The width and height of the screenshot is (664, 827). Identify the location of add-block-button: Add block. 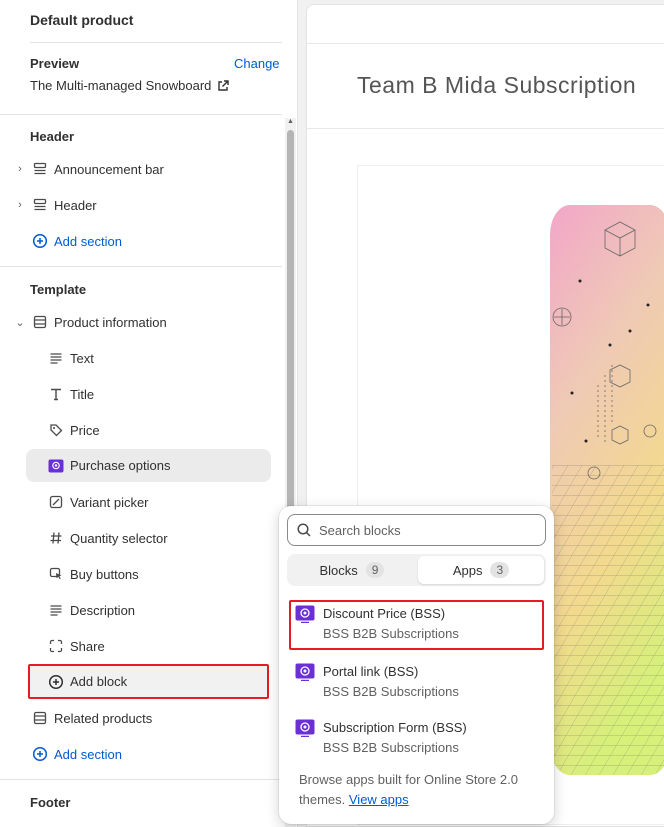
(148, 681).